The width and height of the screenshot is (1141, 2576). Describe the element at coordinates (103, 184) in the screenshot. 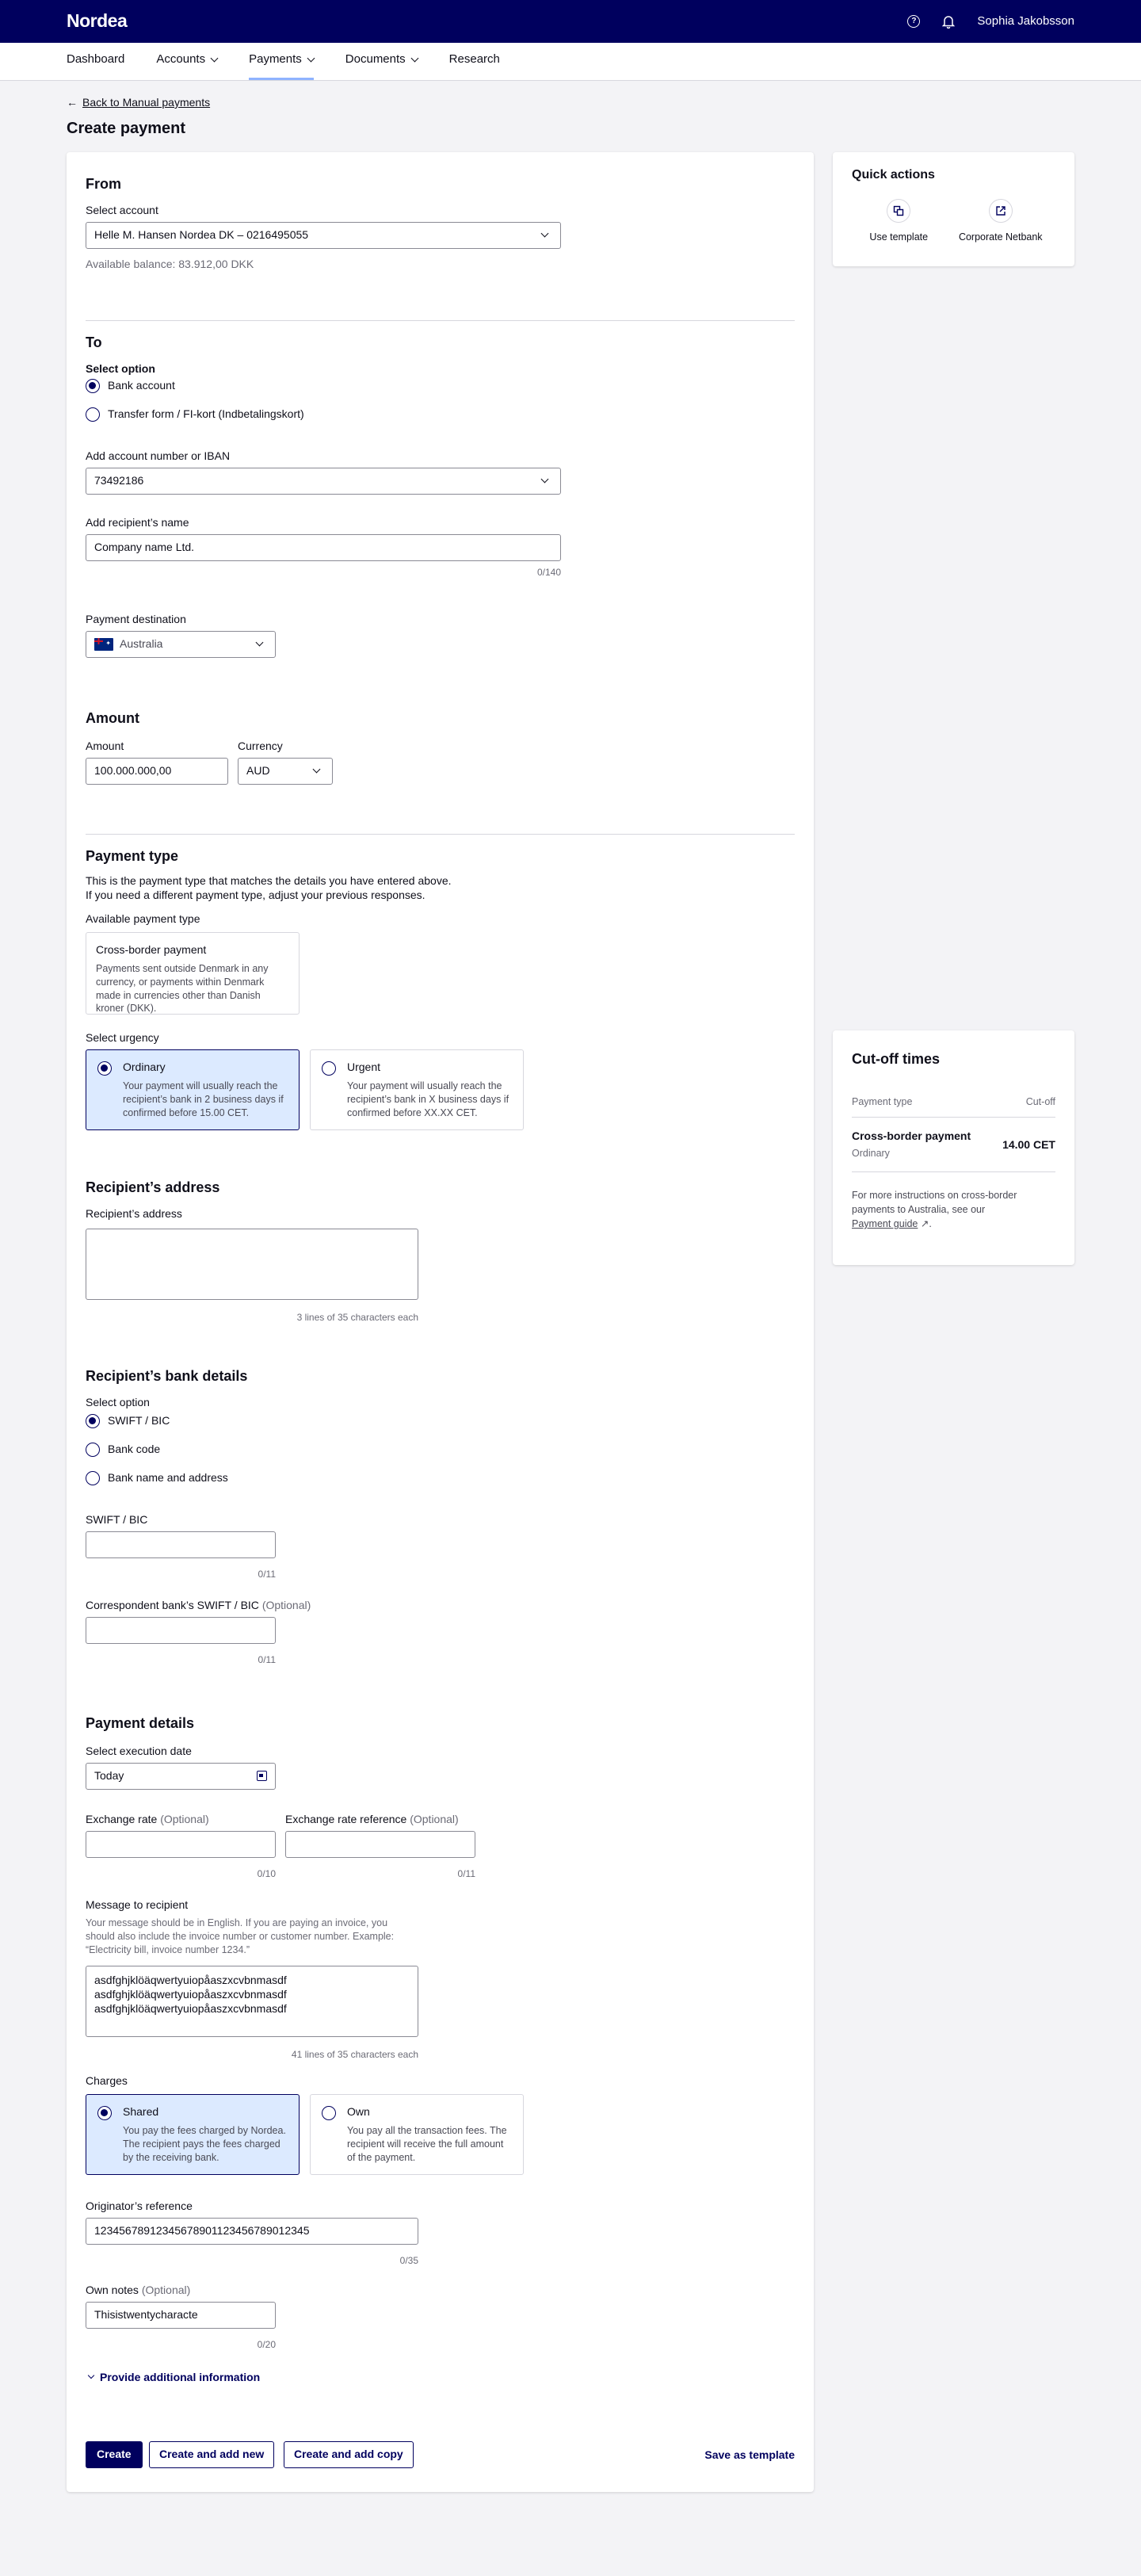

I see `from-title: From` at that location.